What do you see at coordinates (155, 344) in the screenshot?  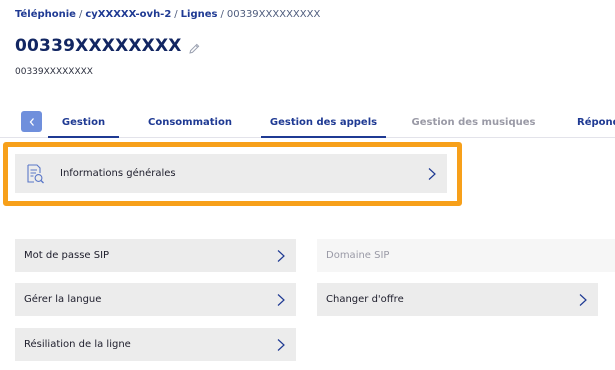 I see `terminate-line-button: Résiliation de la ligne` at bounding box center [155, 344].